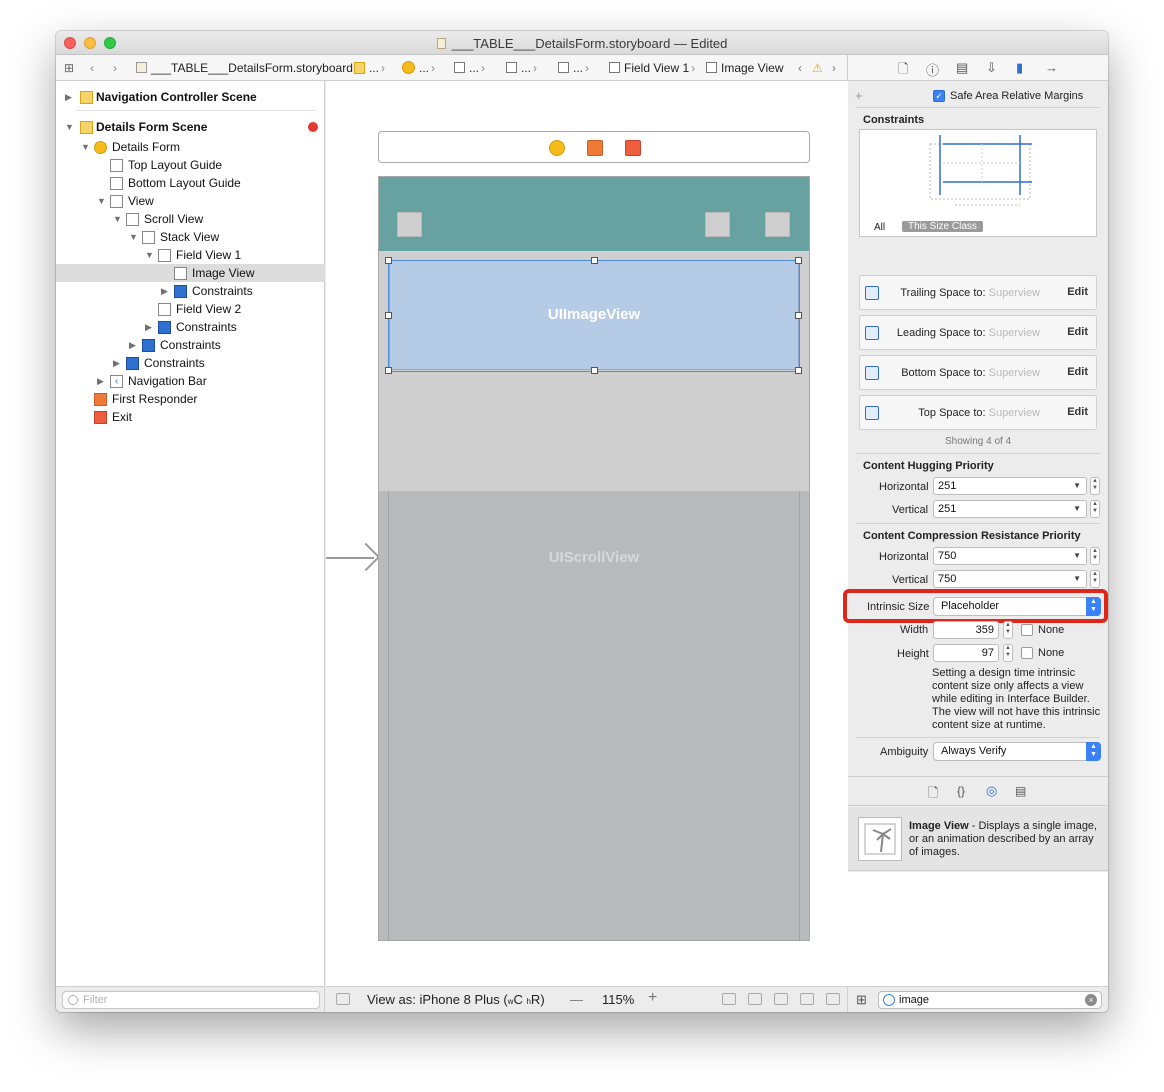  I want to click on compression-vertical-stepper: ▲ ▼, so click(1095, 579).